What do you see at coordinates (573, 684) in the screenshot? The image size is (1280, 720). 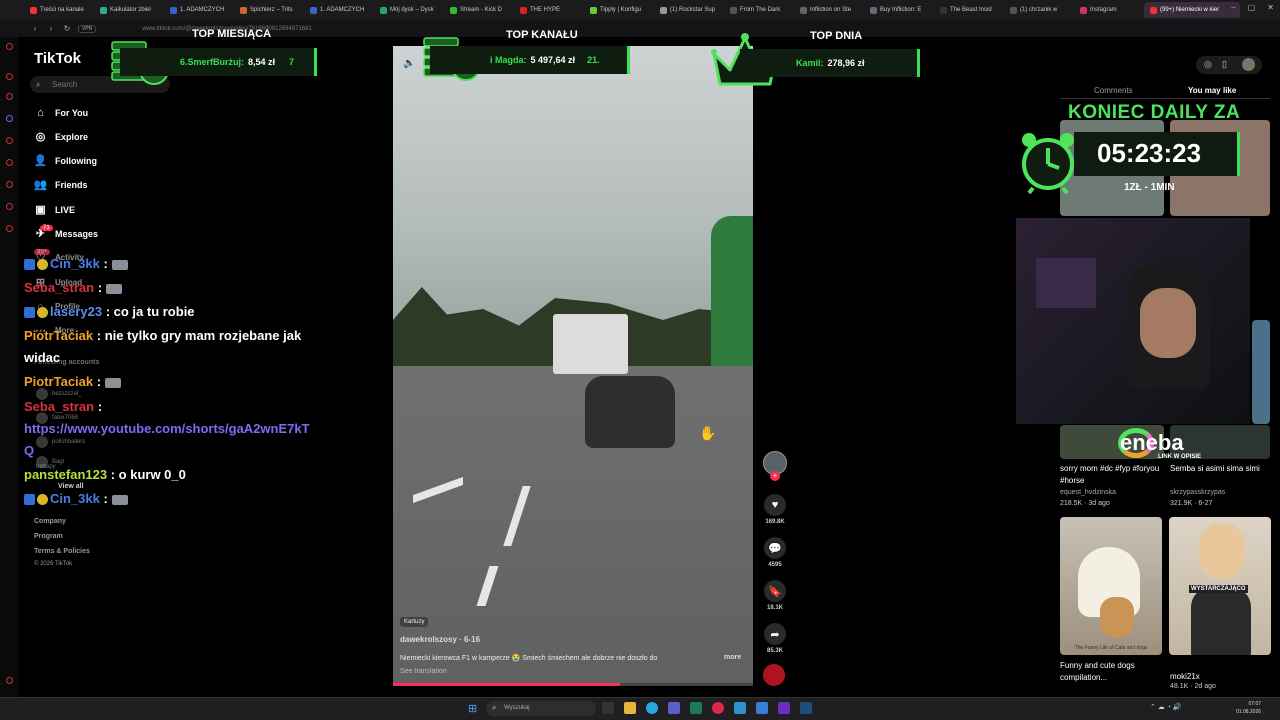 I see `video-progress-bar` at bounding box center [573, 684].